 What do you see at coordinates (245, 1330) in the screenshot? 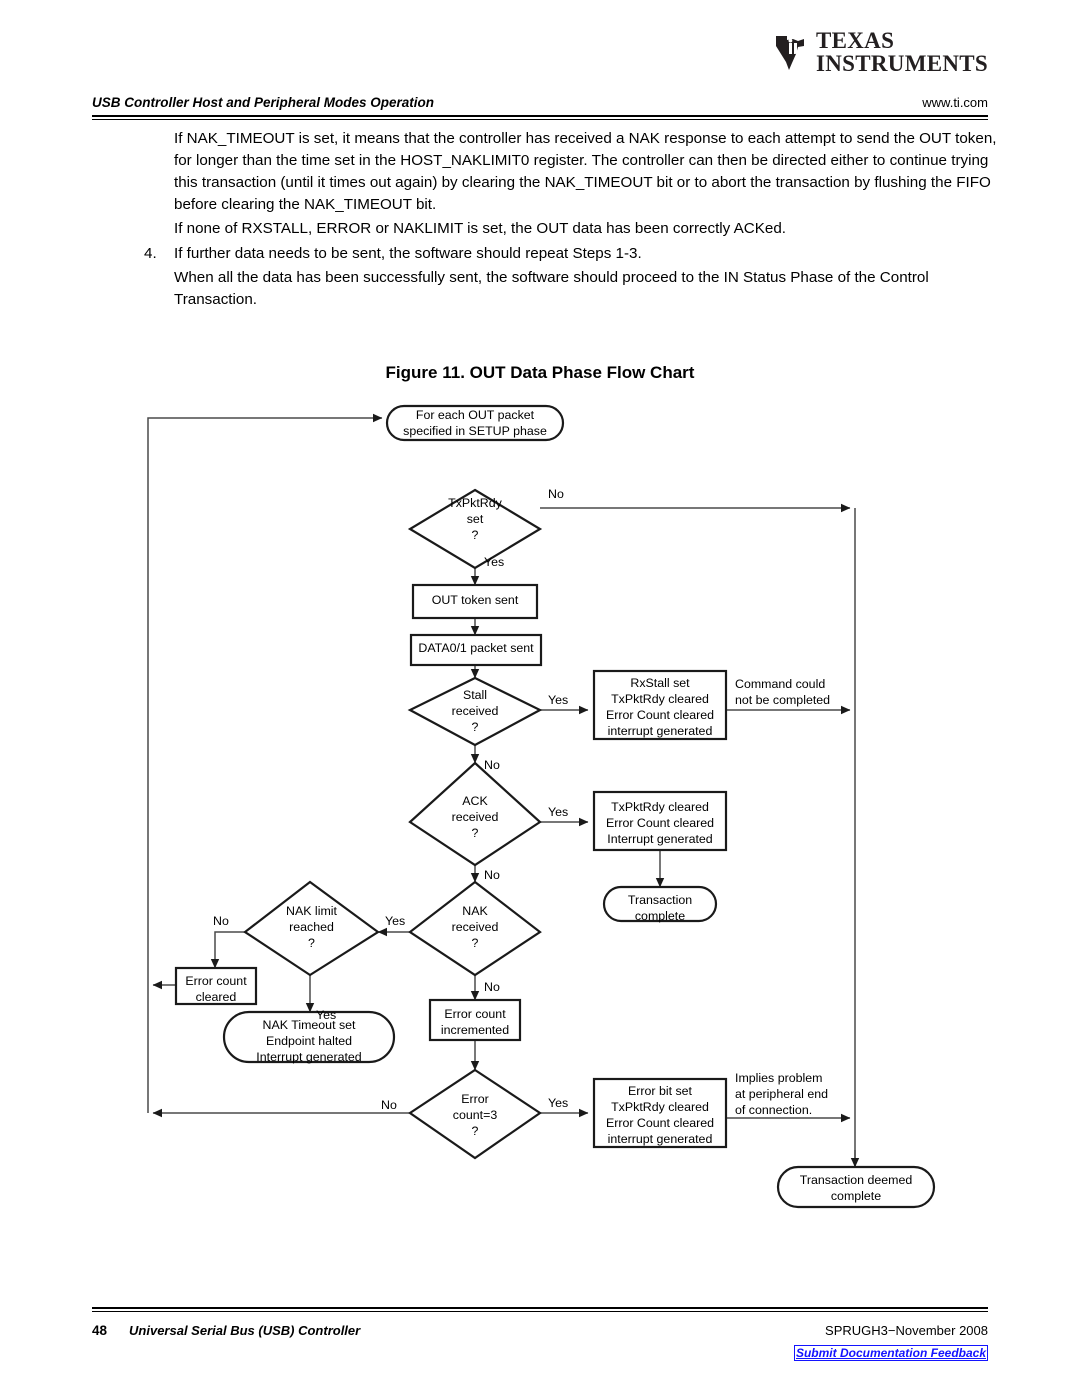
I see `footer-doc-title: Universal Serial Bus (USB) Controller` at bounding box center [245, 1330].